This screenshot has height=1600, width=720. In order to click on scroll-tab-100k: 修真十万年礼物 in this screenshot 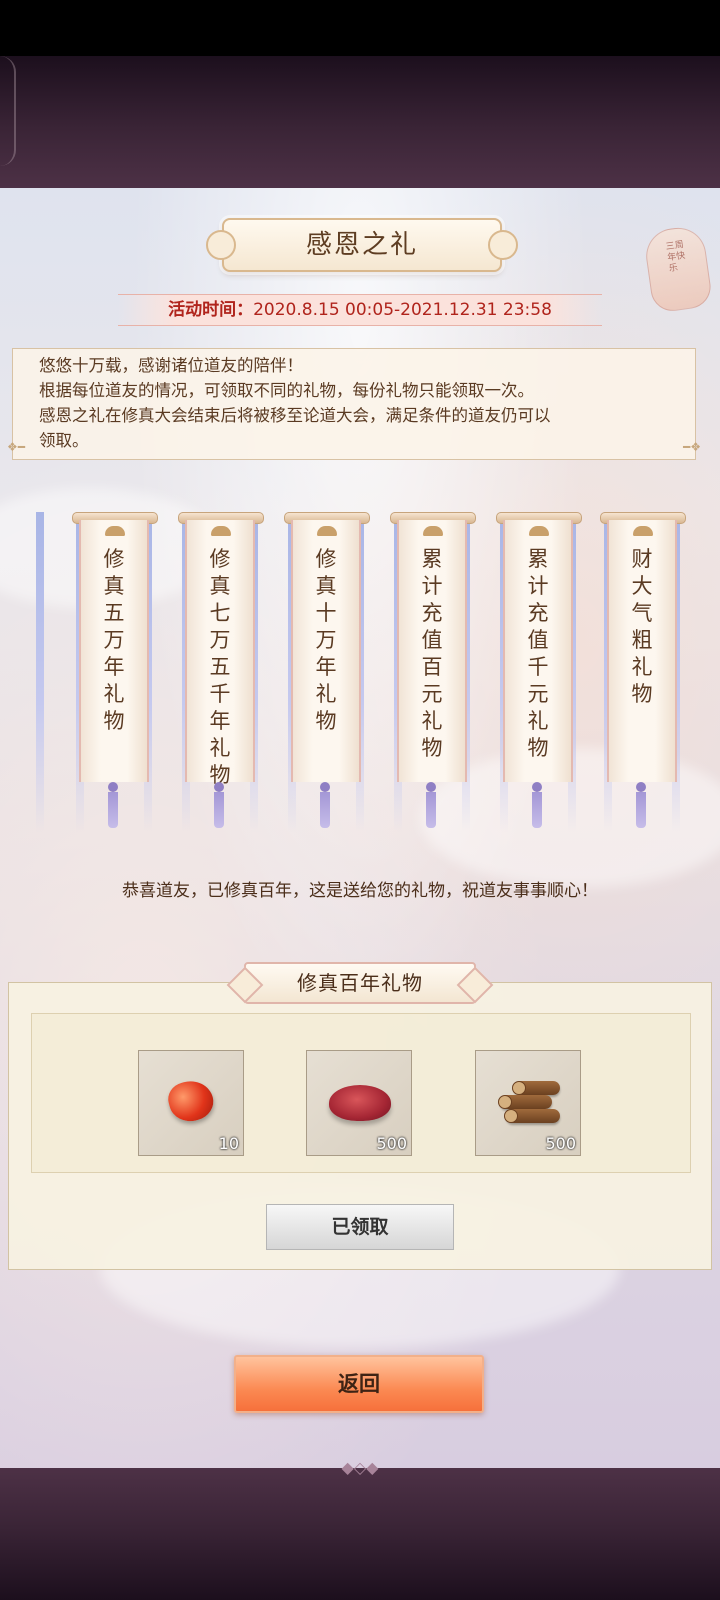, I will do `click(327, 672)`.